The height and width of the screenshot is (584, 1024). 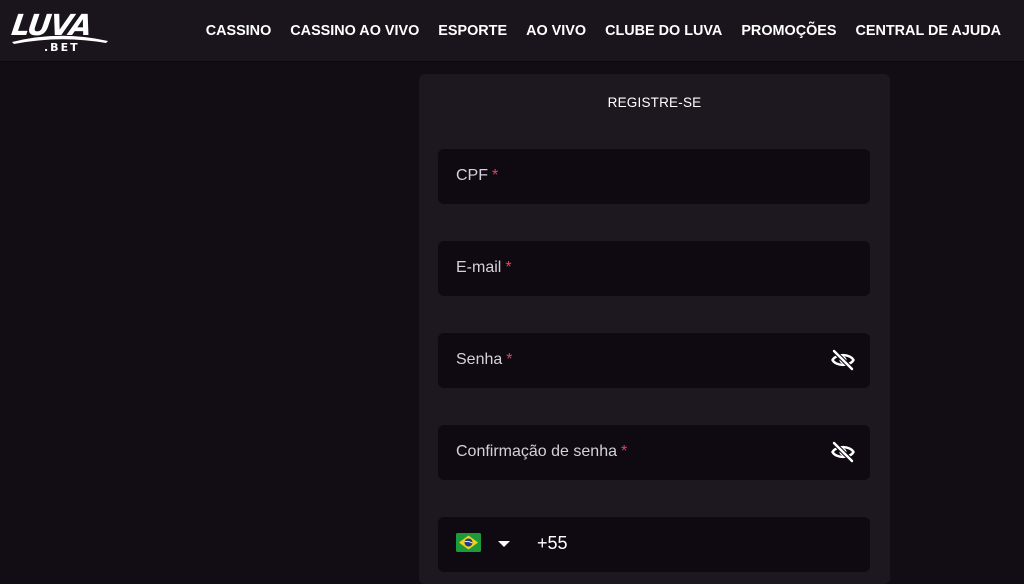 What do you see at coordinates (654, 176) in the screenshot?
I see `cpf-field: CPF *` at bounding box center [654, 176].